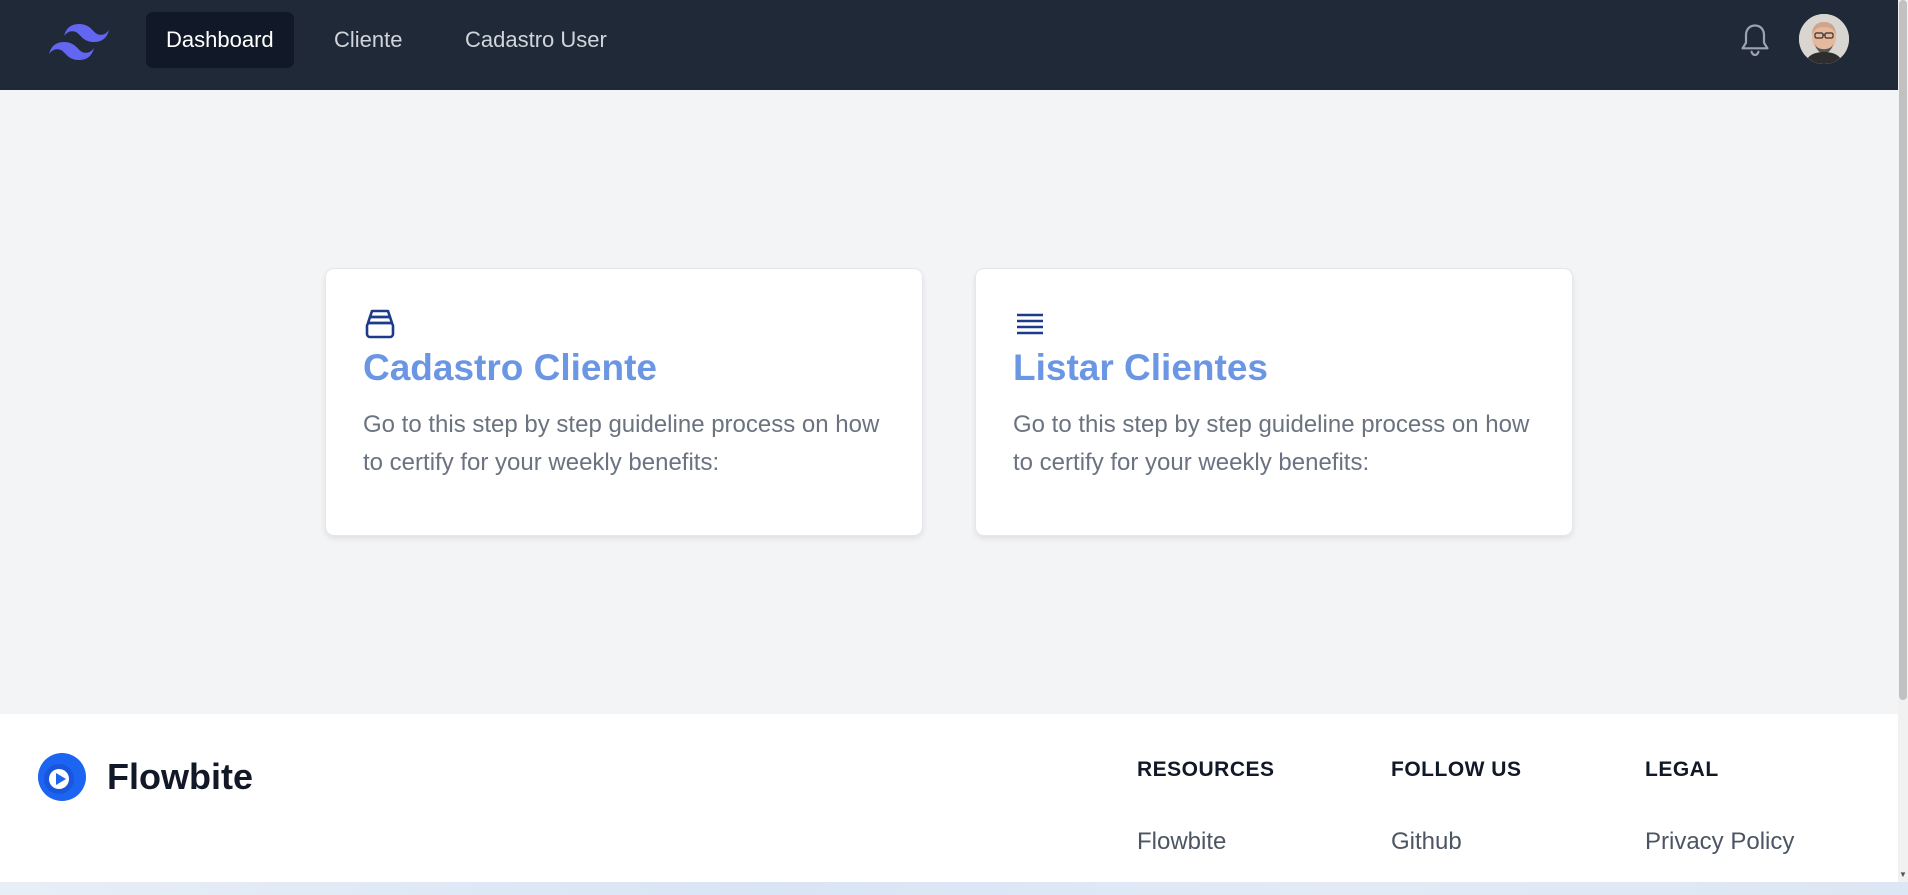 Image resolution: width=1908 pixels, height=895 pixels. I want to click on avatar-photo, so click(1824, 39).